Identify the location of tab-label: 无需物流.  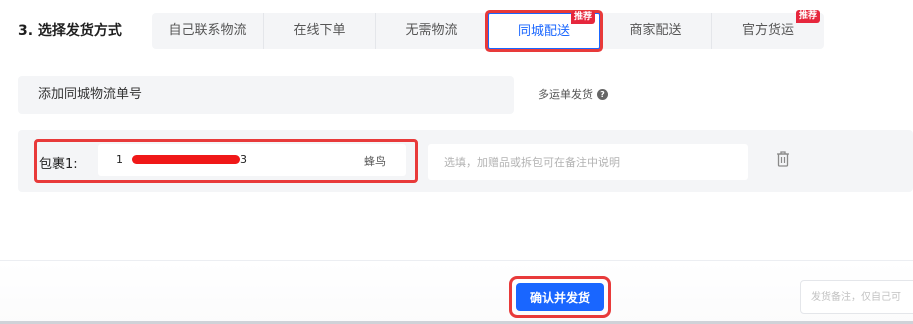
(431, 30).